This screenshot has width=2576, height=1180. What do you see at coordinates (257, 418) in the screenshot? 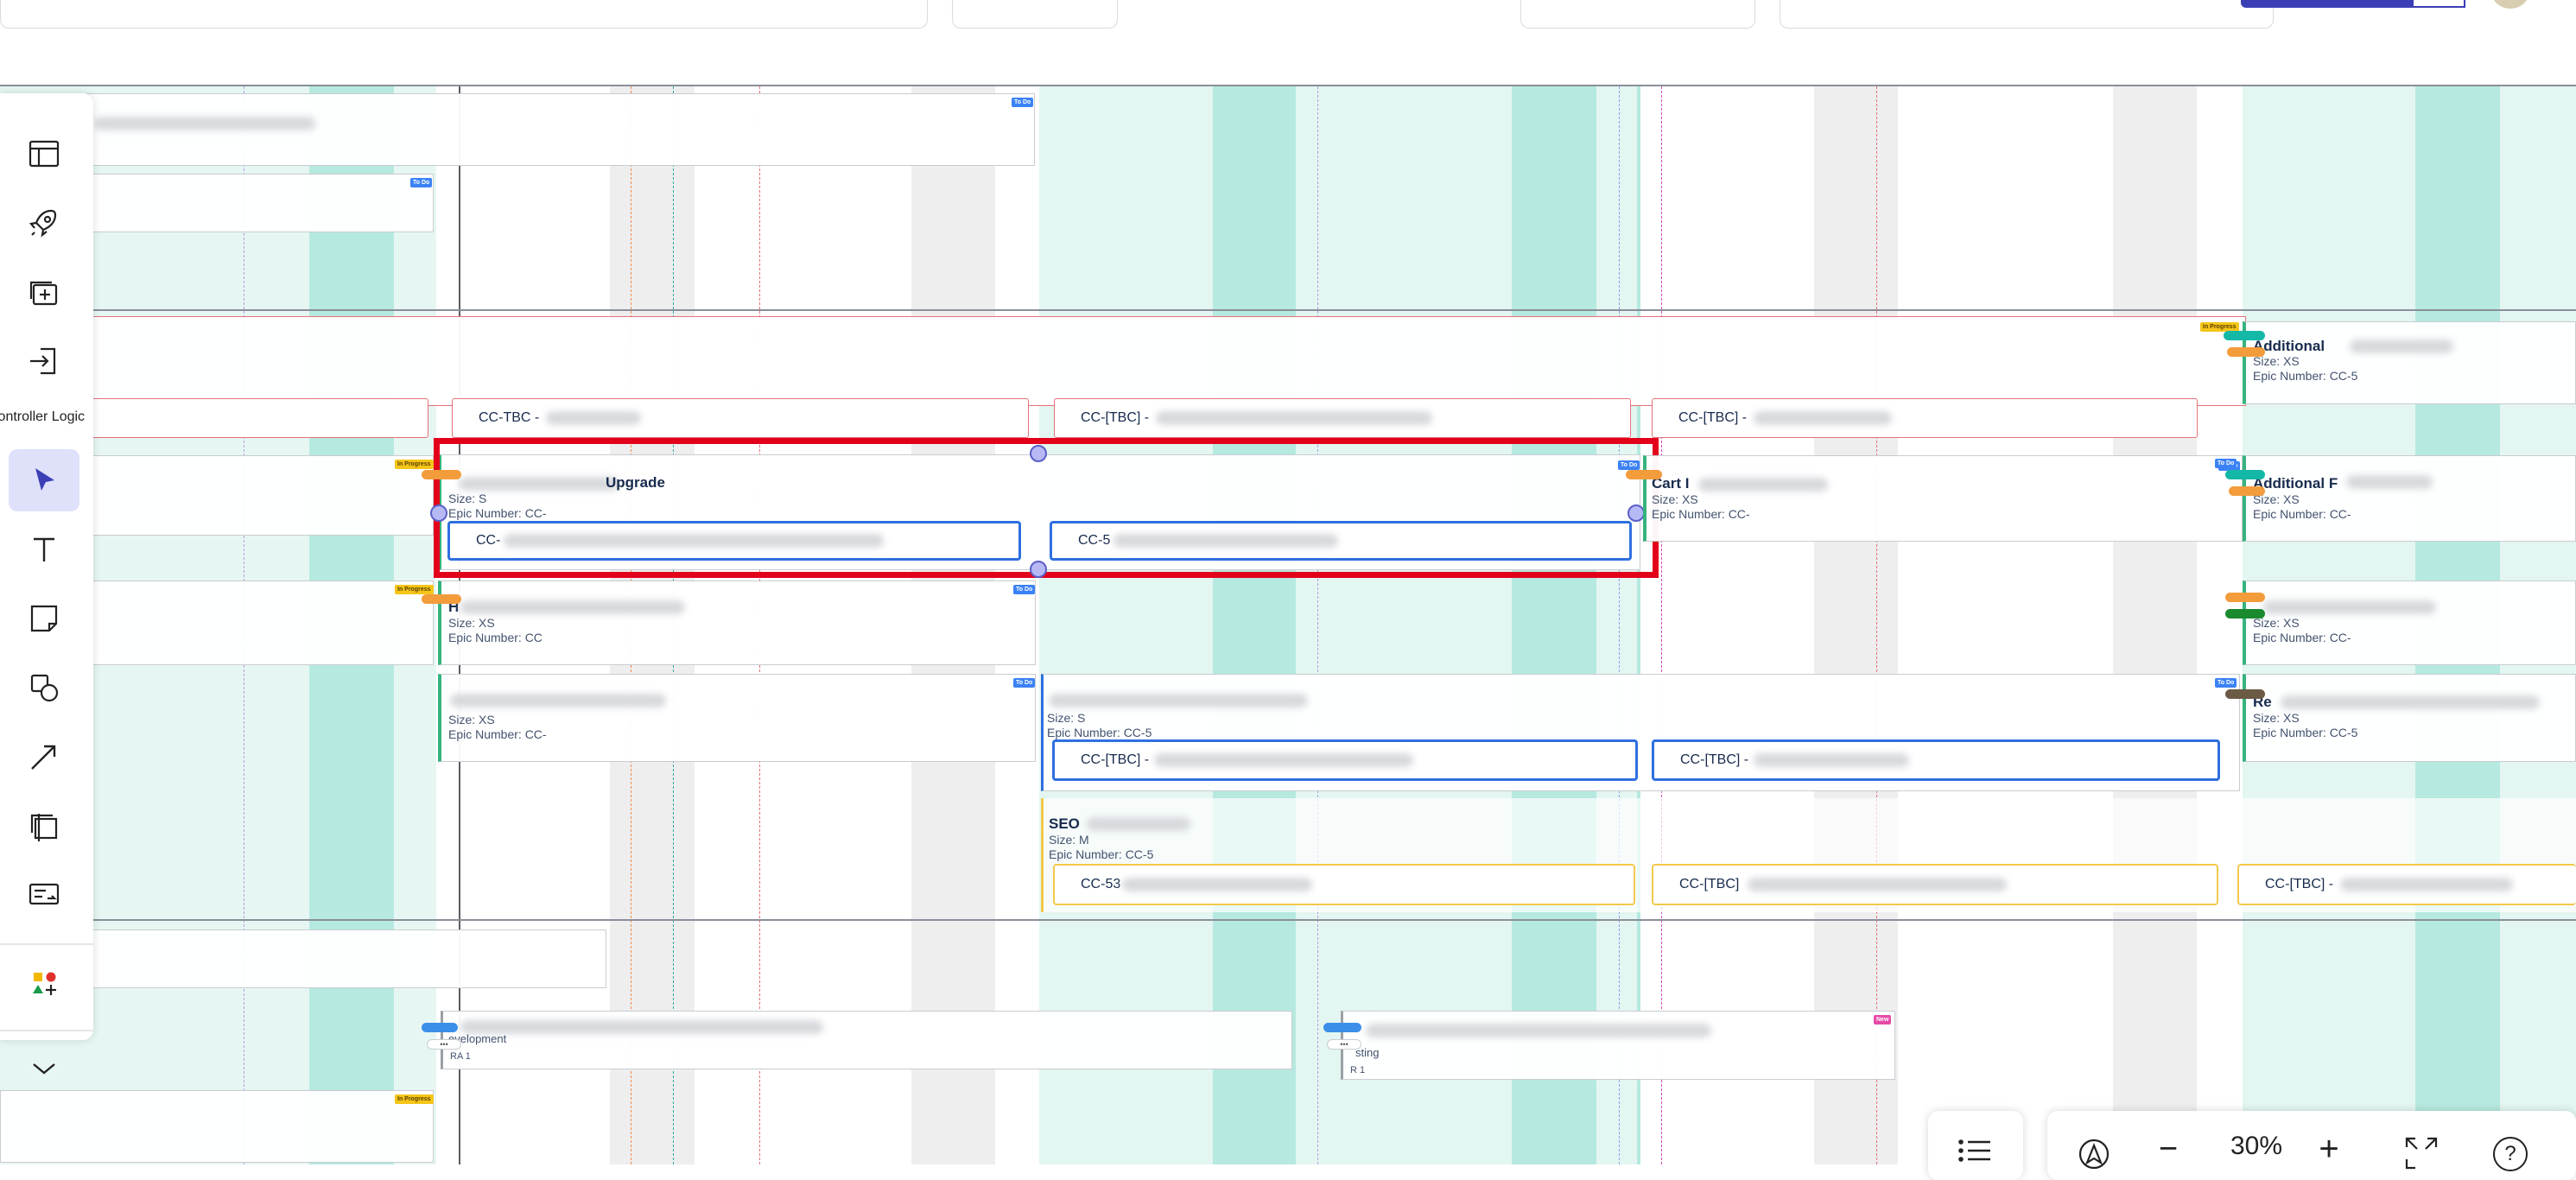
I see `ticket-card` at bounding box center [257, 418].